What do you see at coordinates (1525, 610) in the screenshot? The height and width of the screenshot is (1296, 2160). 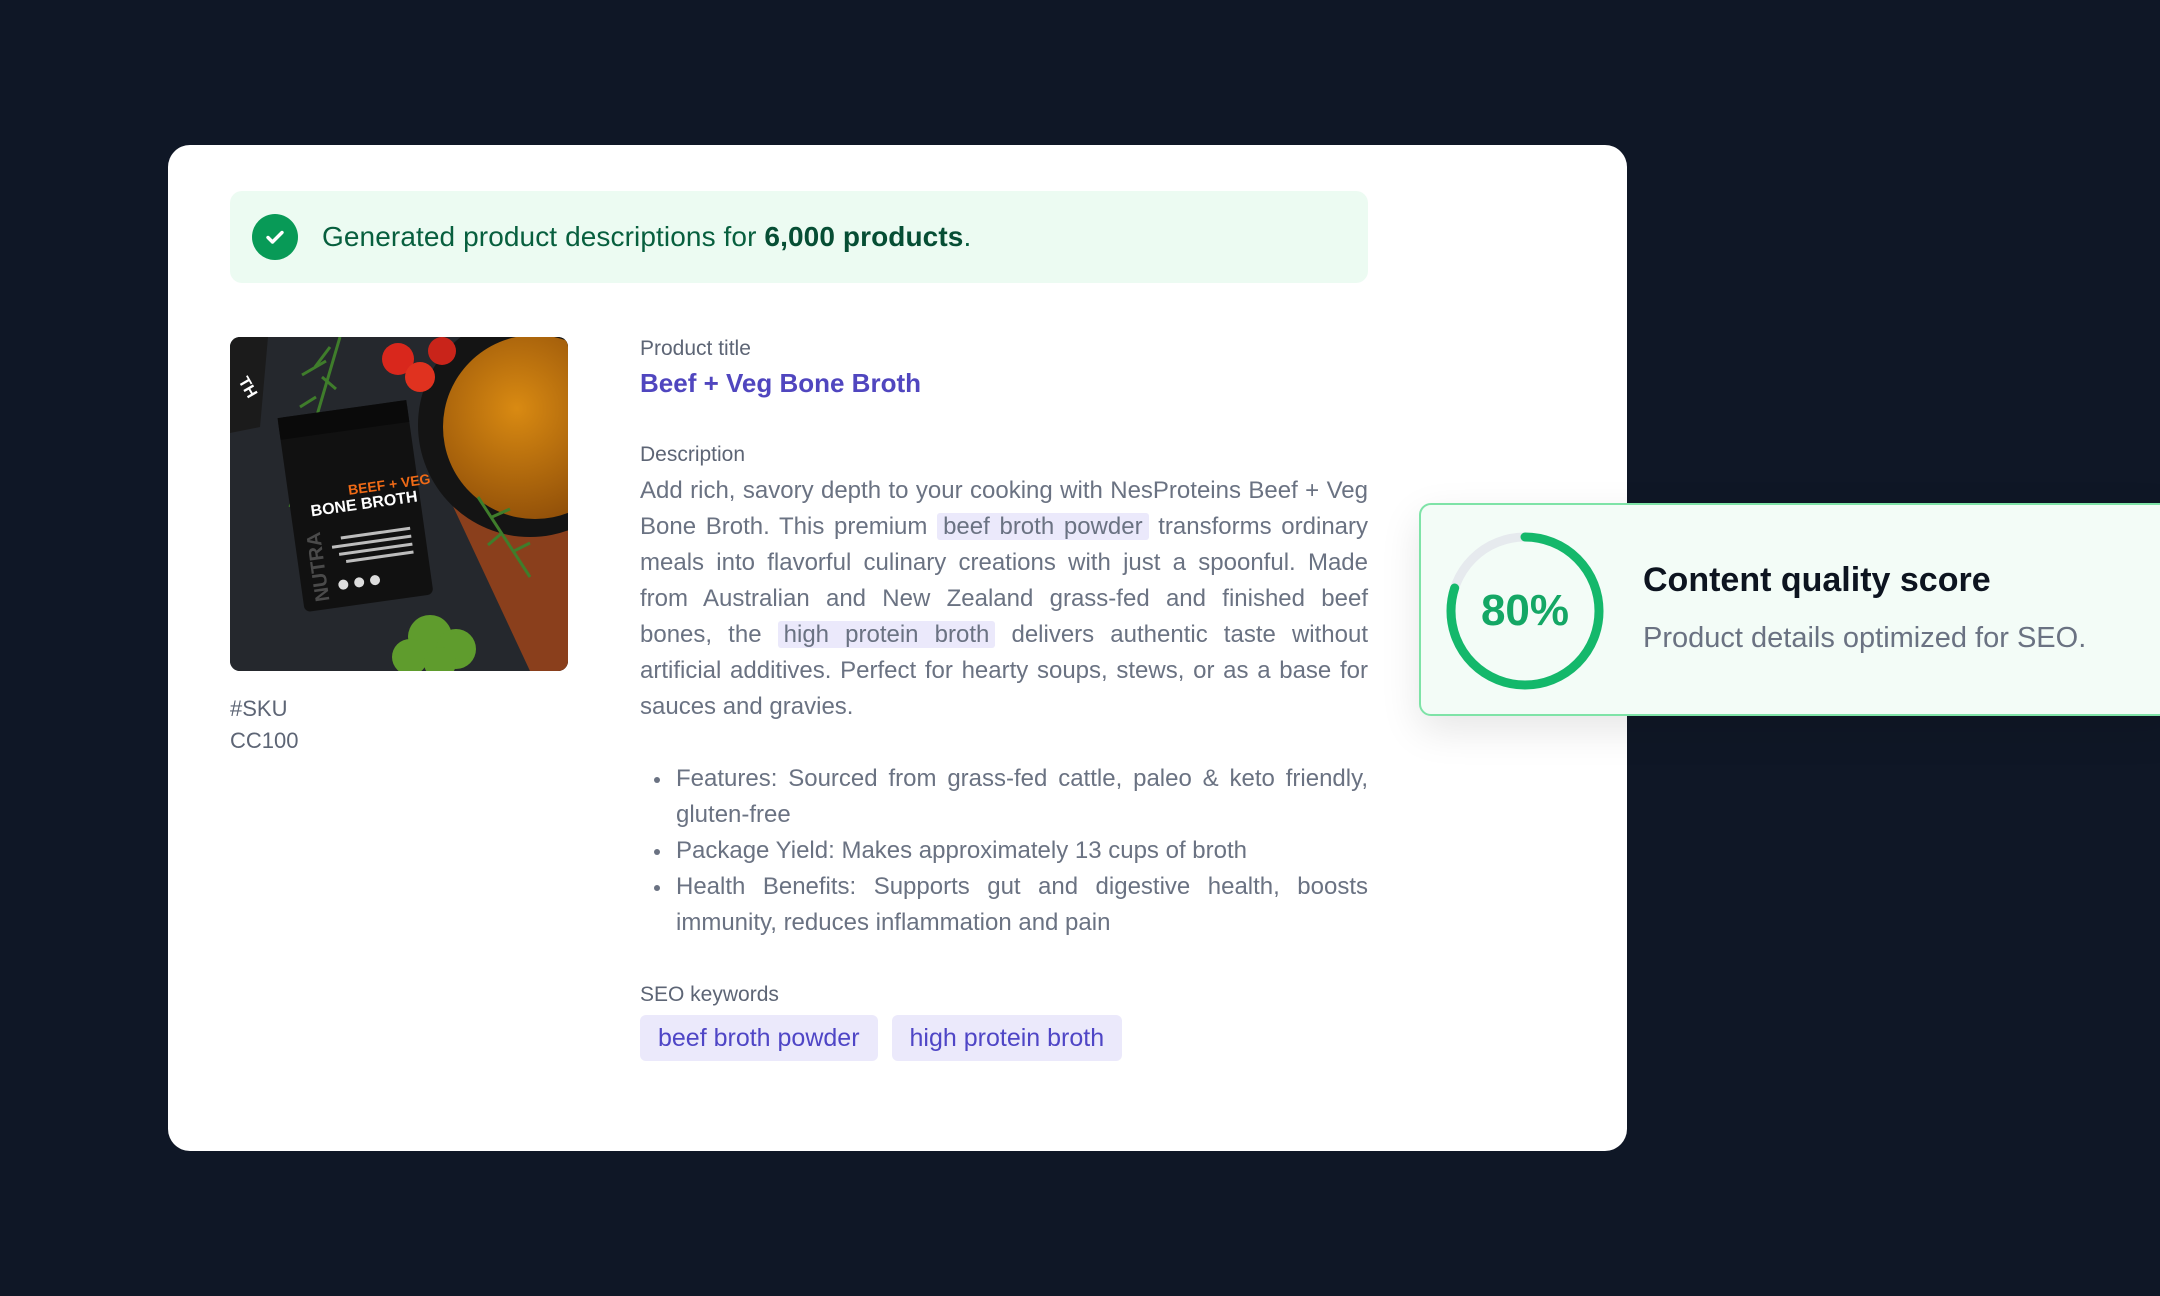 I see `score-value: 80%` at bounding box center [1525, 610].